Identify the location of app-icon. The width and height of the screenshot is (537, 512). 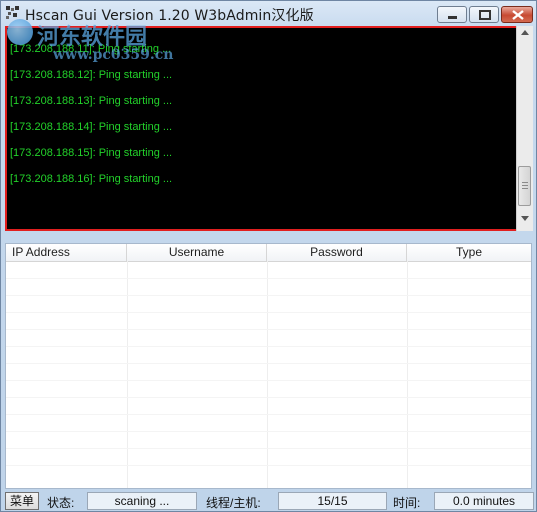
(12, 12).